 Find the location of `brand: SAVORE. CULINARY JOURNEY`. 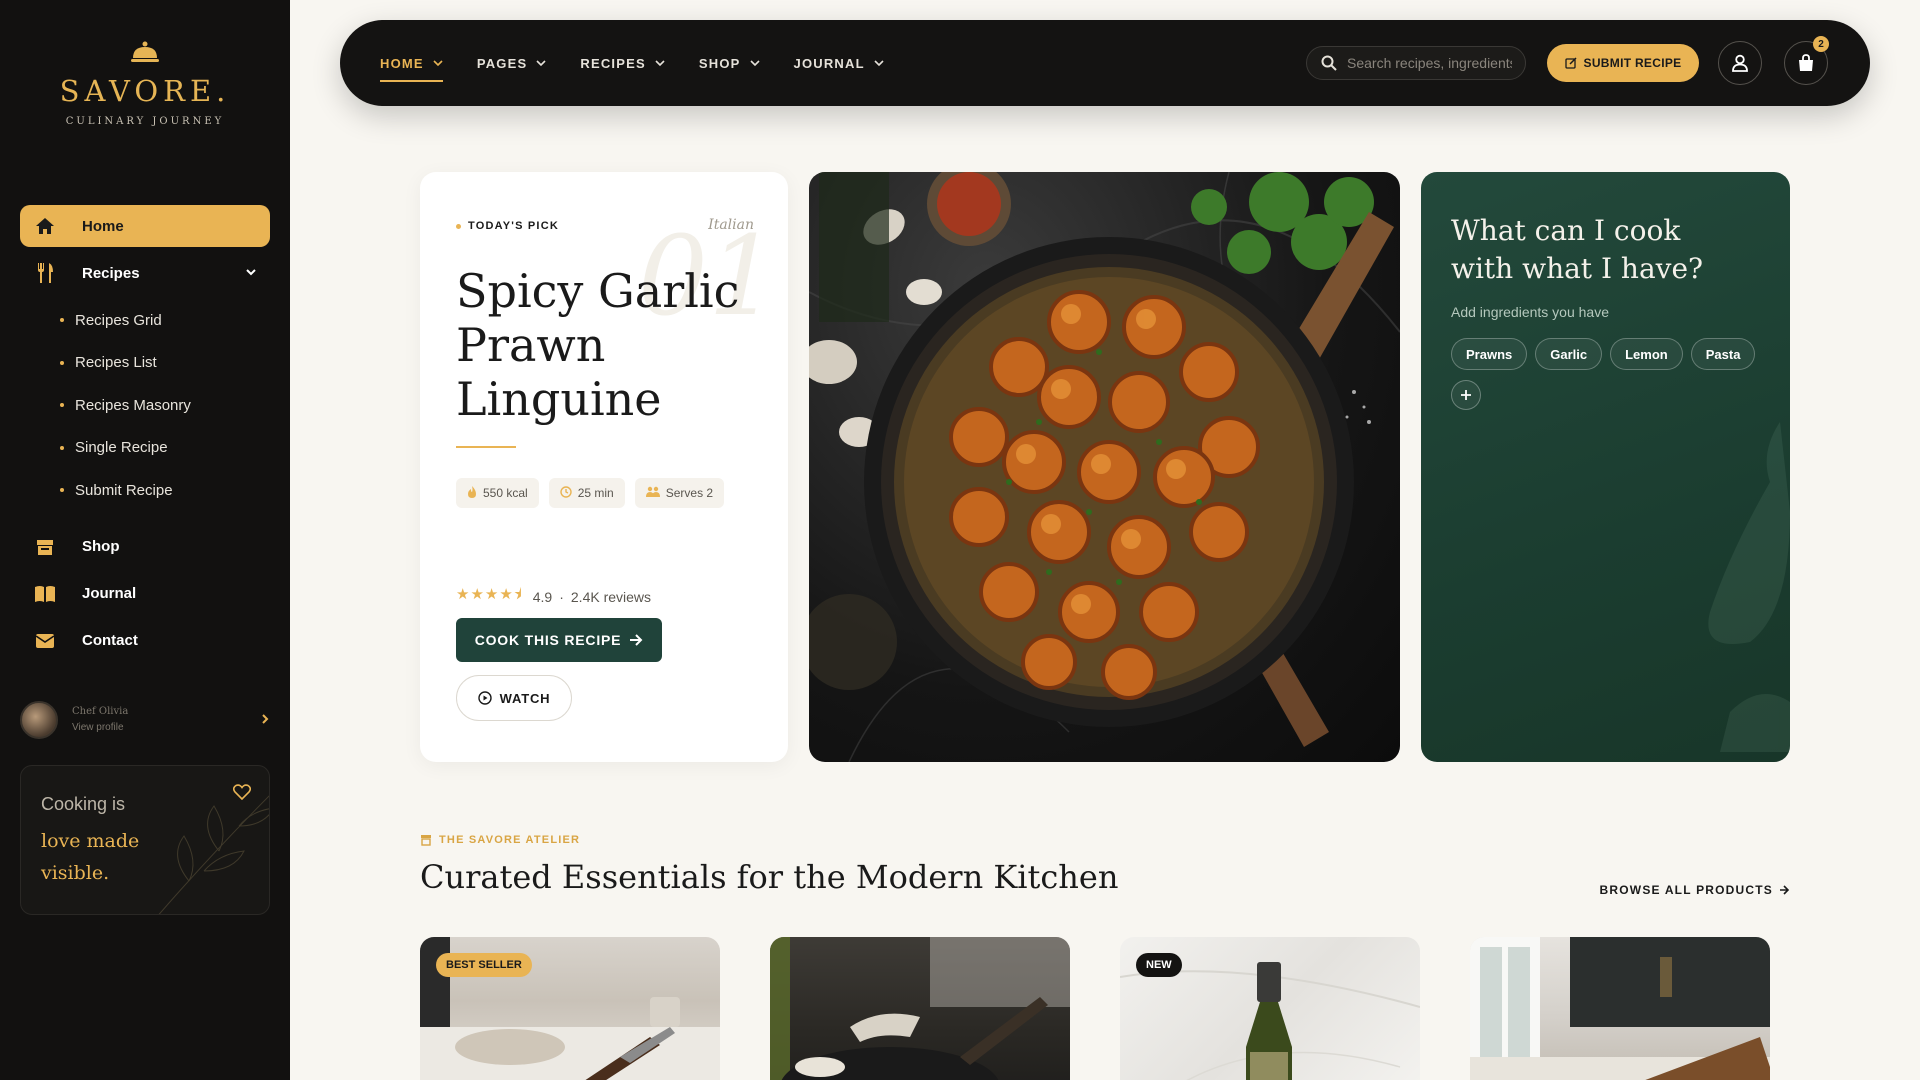

brand: SAVORE. CULINARY JOURNEY is located at coordinates (145, 63).